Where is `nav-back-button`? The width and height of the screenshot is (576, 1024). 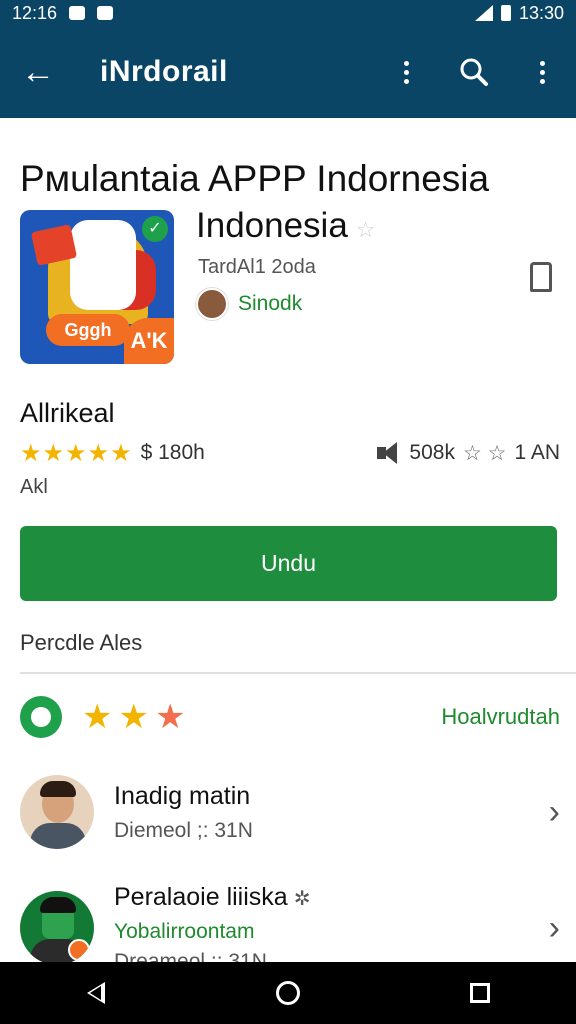
nav-back-button is located at coordinates (96, 993).